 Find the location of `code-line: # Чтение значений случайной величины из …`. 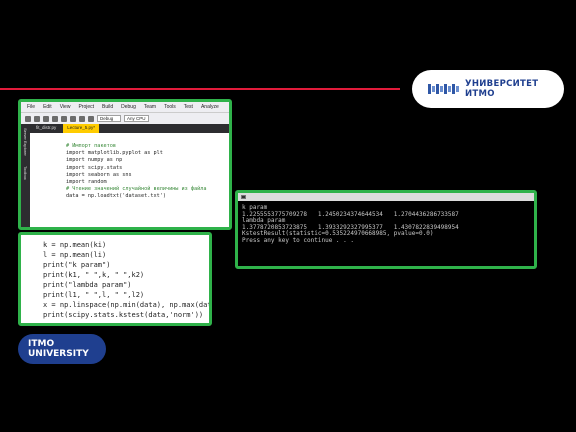

code-line: # Чтение значений случайной величины из … is located at coordinates (136, 189).